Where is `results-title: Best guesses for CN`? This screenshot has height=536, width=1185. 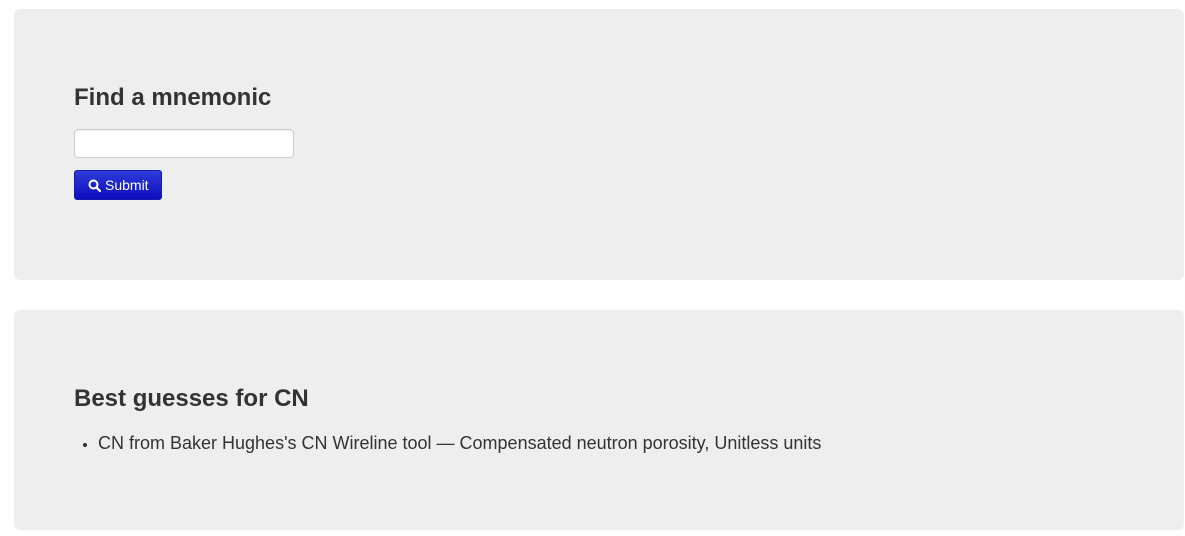
results-title: Best guesses for CN is located at coordinates (191, 398).